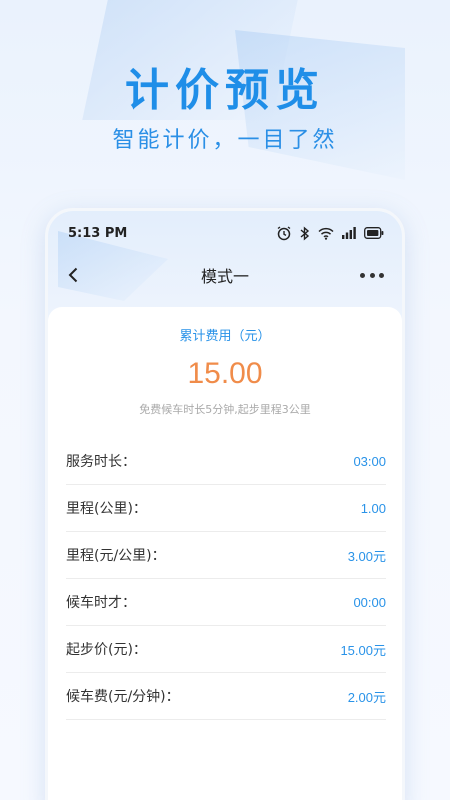 Image resolution: width=450 pixels, height=800 pixels. I want to click on wifi-icon, so click(326, 233).